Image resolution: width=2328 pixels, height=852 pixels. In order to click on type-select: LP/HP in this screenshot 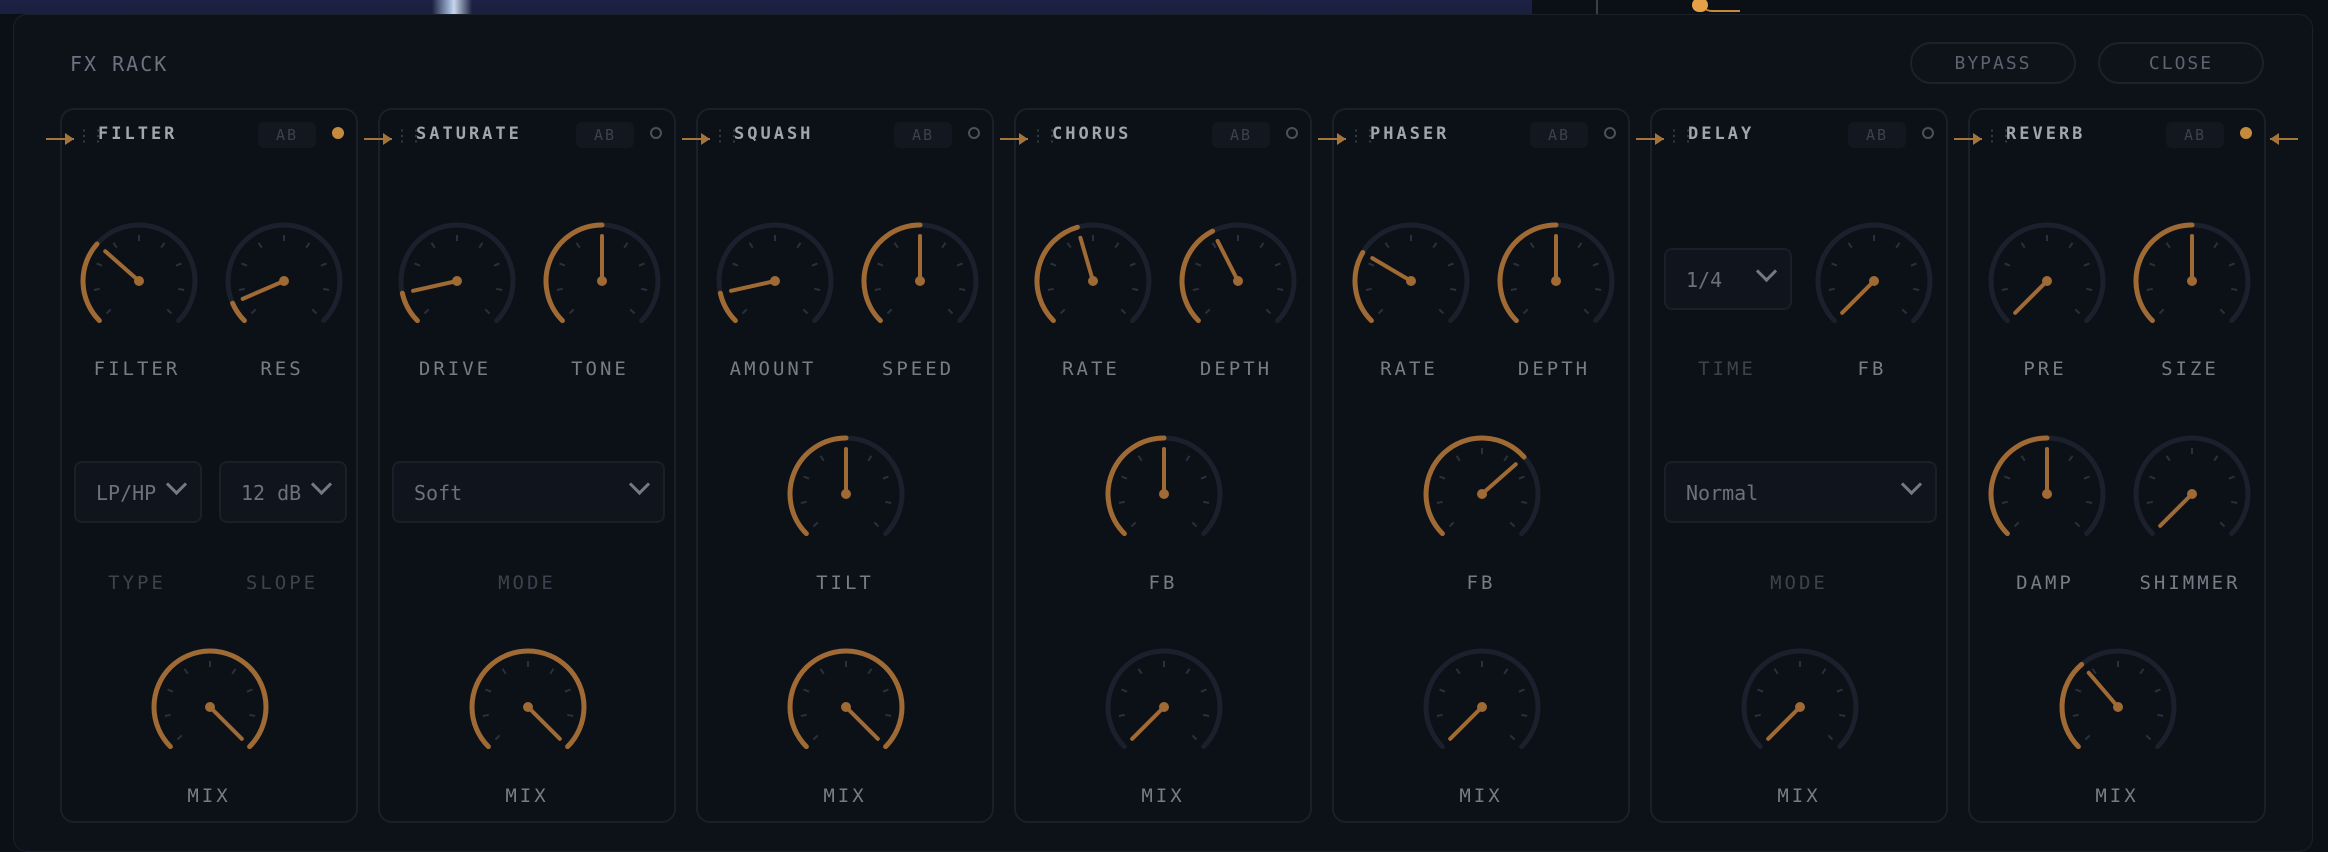, I will do `click(138, 492)`.